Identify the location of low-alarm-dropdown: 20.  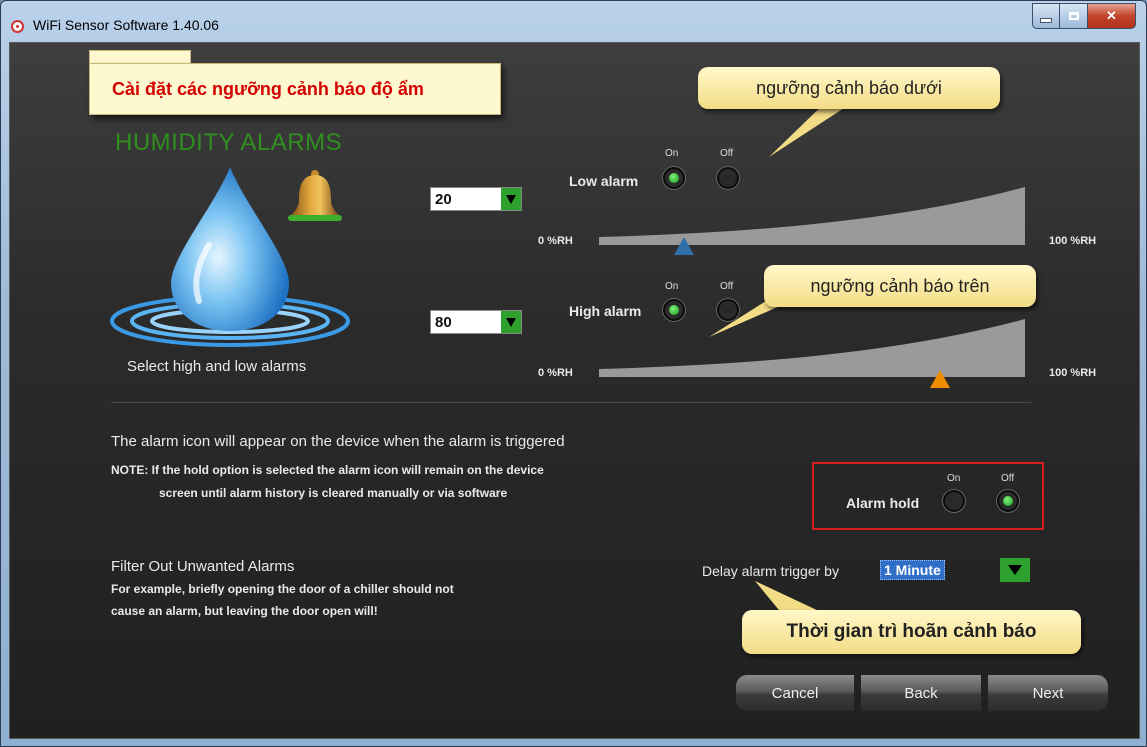
(476, 199).